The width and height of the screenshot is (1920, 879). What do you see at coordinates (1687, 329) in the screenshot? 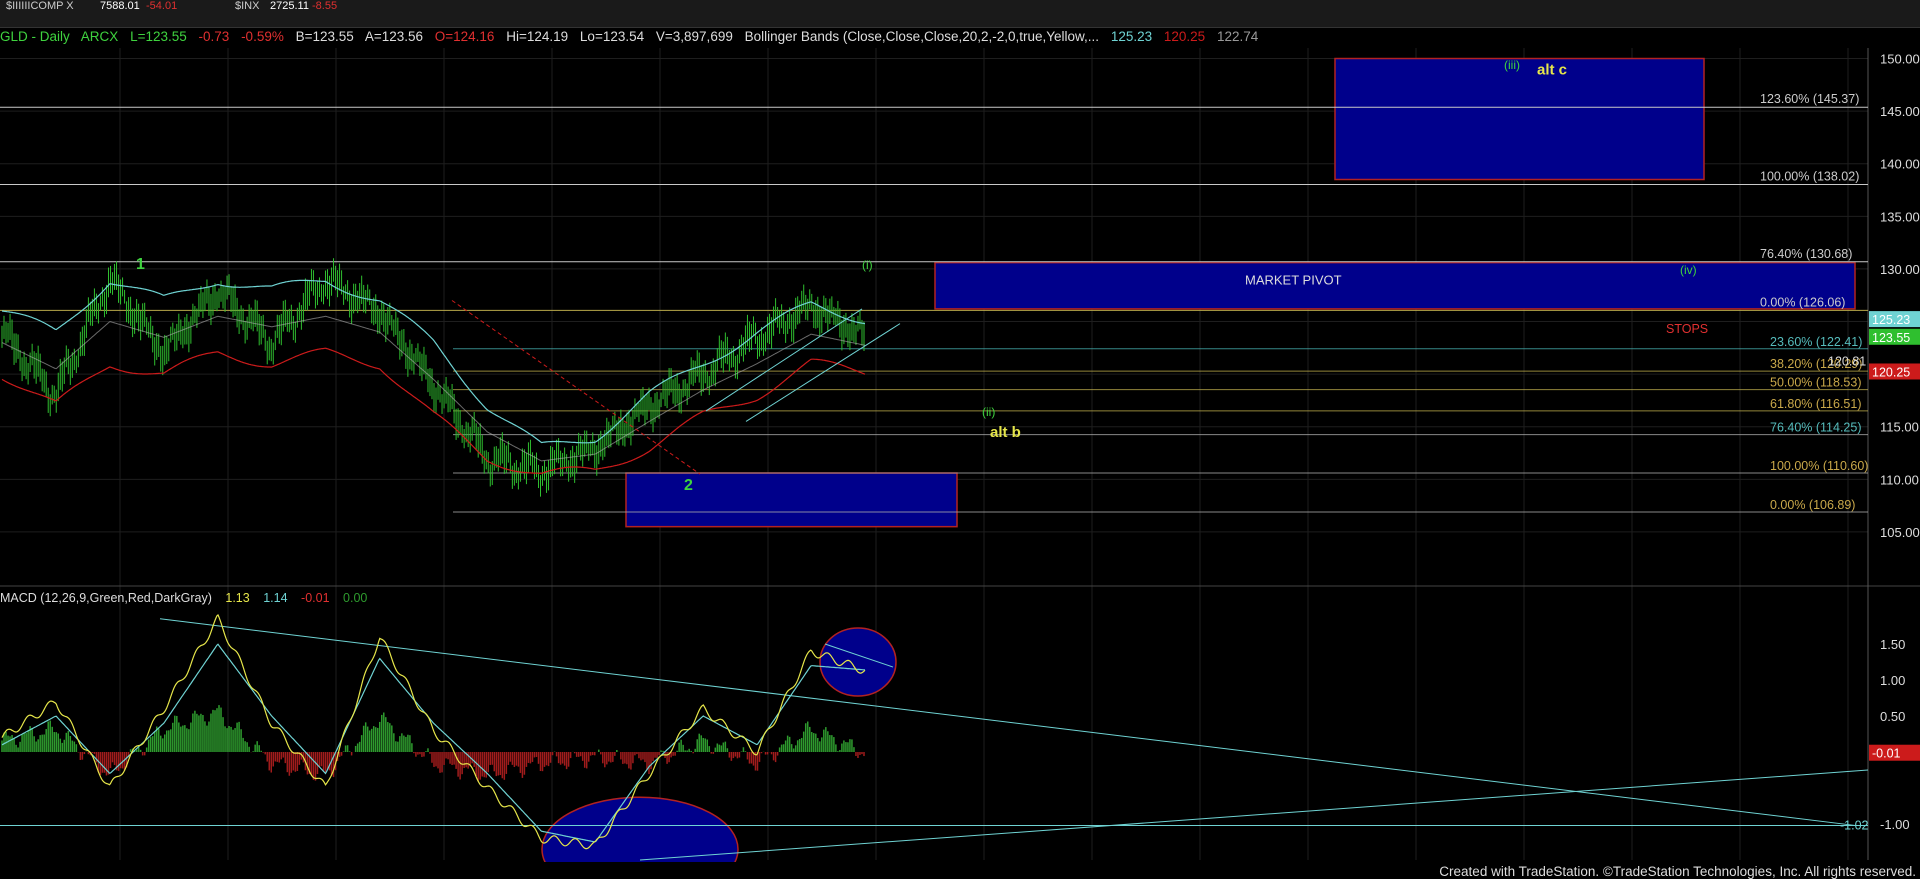
I see `wave-label: STOPS` at bounding box center [1687, 329].